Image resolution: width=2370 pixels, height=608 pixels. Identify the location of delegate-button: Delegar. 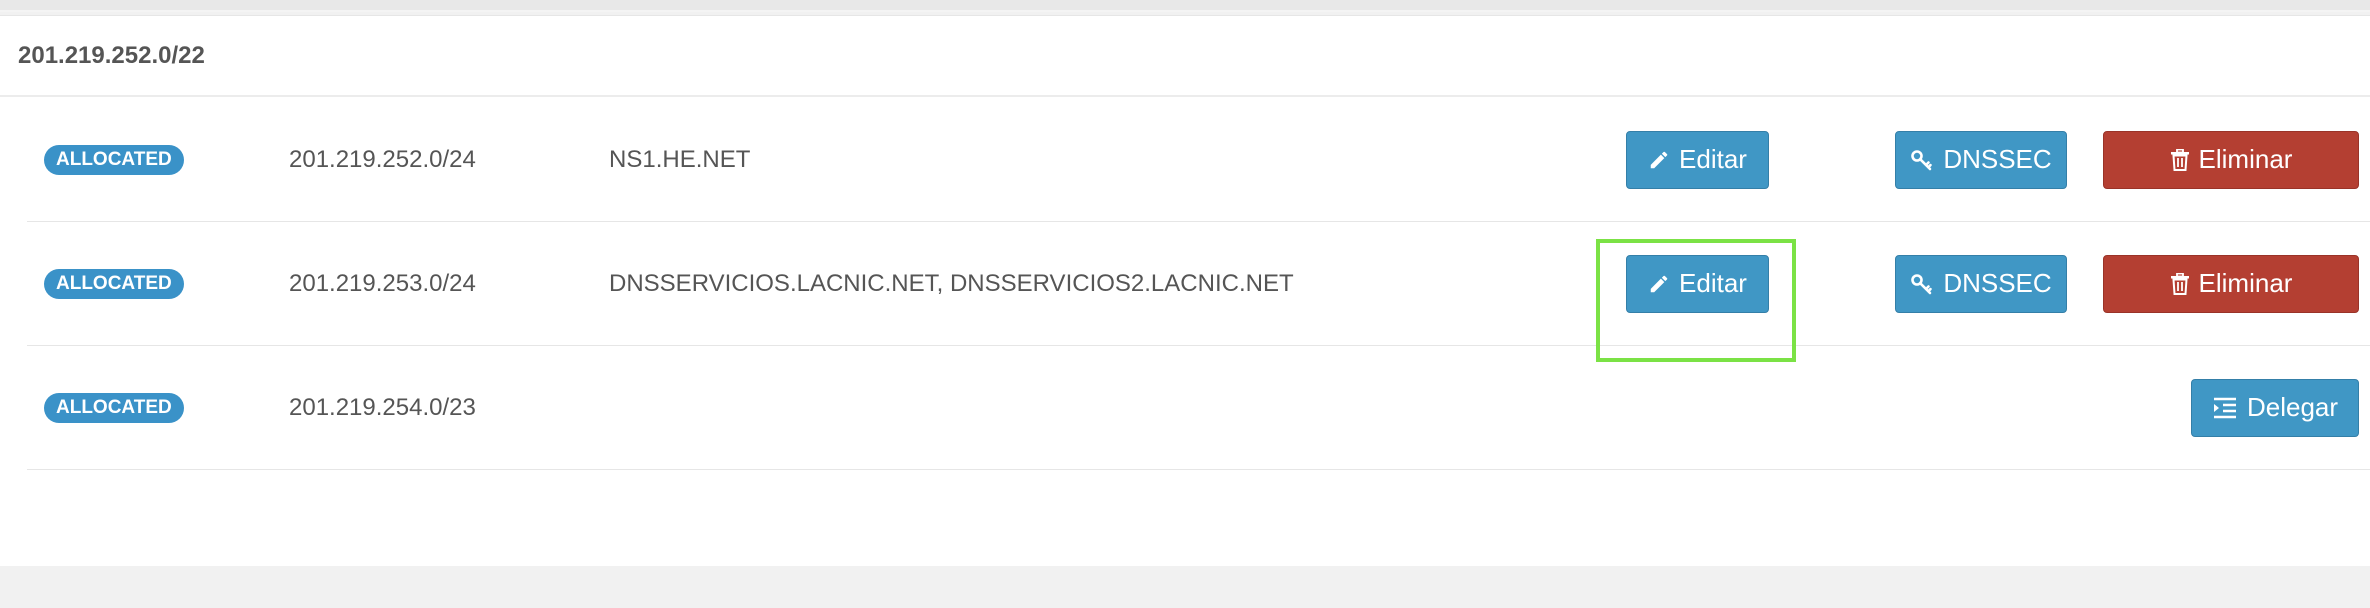
(2275, 407).